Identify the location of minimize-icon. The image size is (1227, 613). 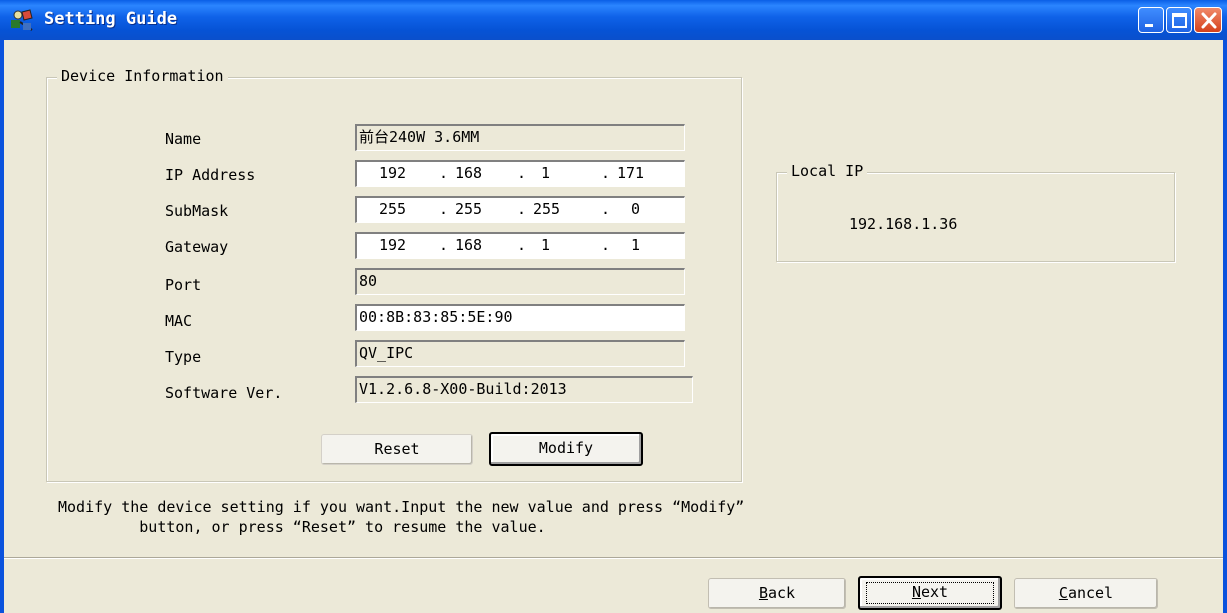
(1149, 25).